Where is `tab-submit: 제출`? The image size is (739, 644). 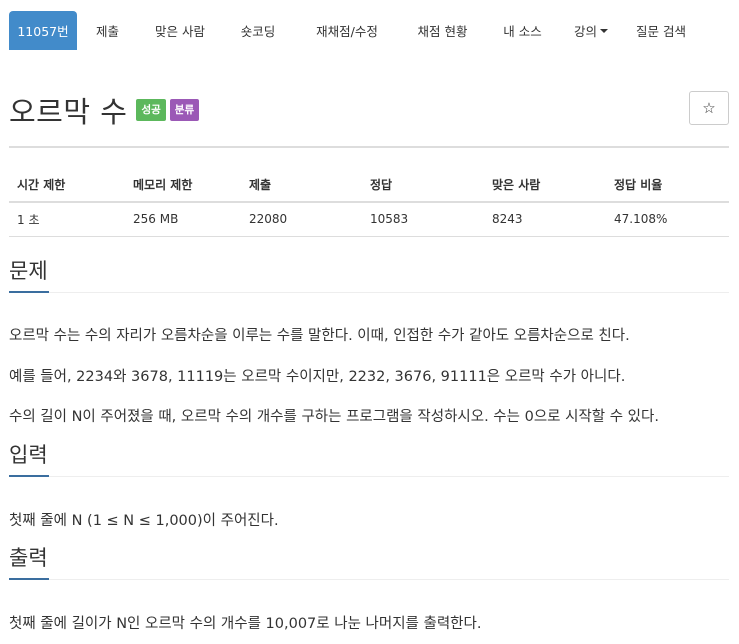 tab-submit: 제출 is located at coordinates (107, 30).